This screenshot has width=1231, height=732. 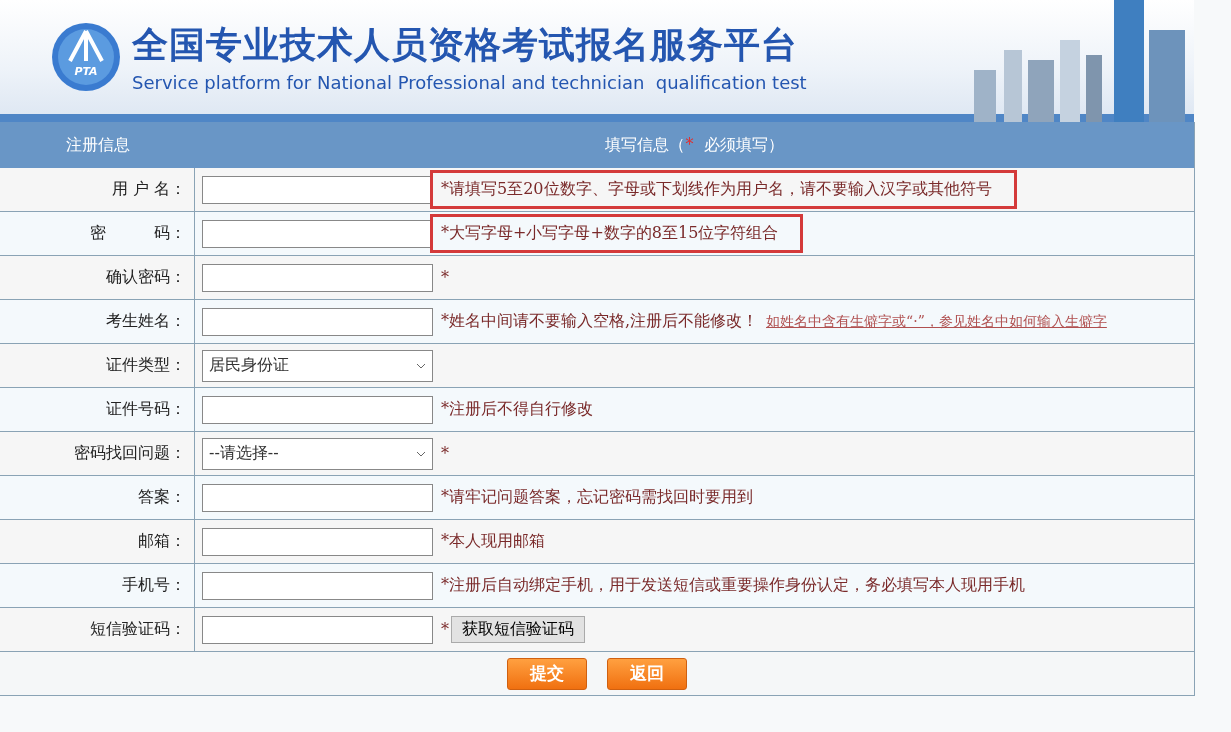 What do you see at coordinates (97, 189) in the screenshot?
I see `field-label: 用 户 名：` at bounding box center [97, 189].